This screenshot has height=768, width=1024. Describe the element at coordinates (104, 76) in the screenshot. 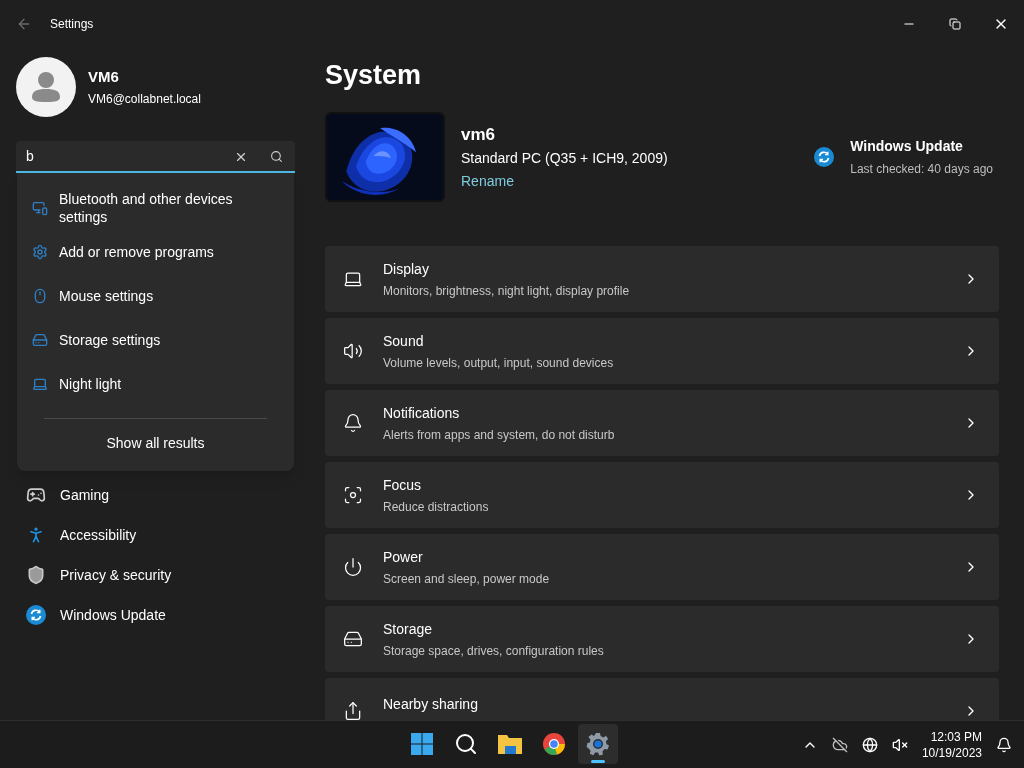

I see `user-name: VM6` at that location.